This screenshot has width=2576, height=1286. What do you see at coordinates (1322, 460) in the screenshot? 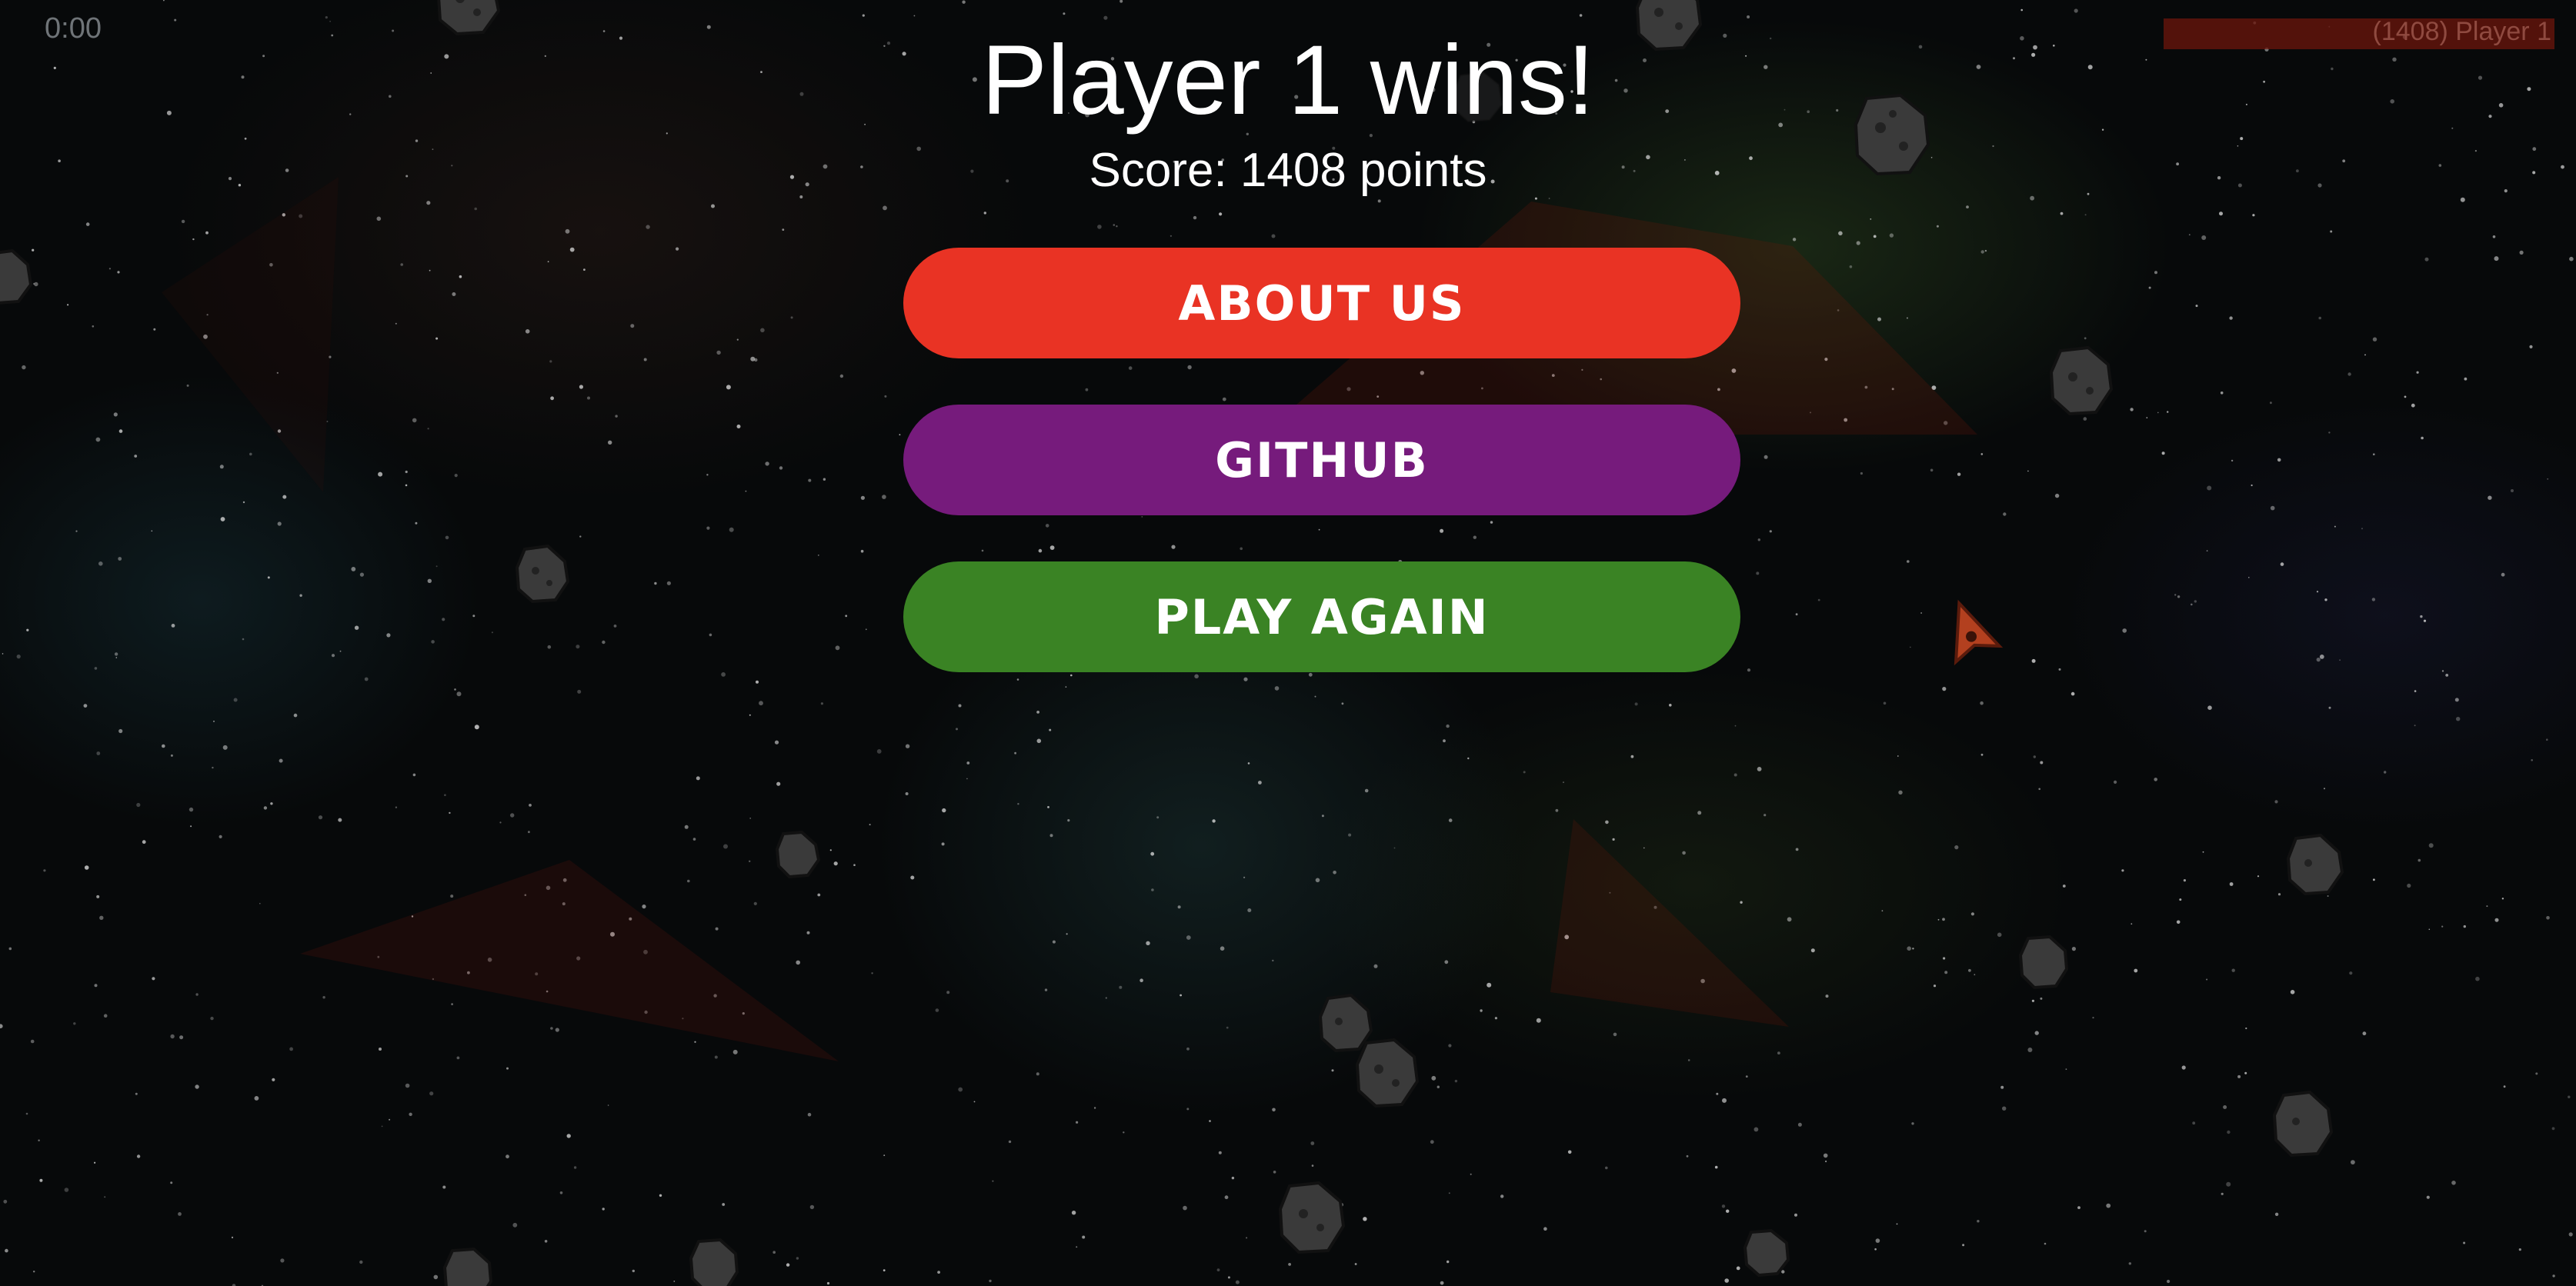
I see `github-button: GITHUB` at bounding box center [1322, 460].